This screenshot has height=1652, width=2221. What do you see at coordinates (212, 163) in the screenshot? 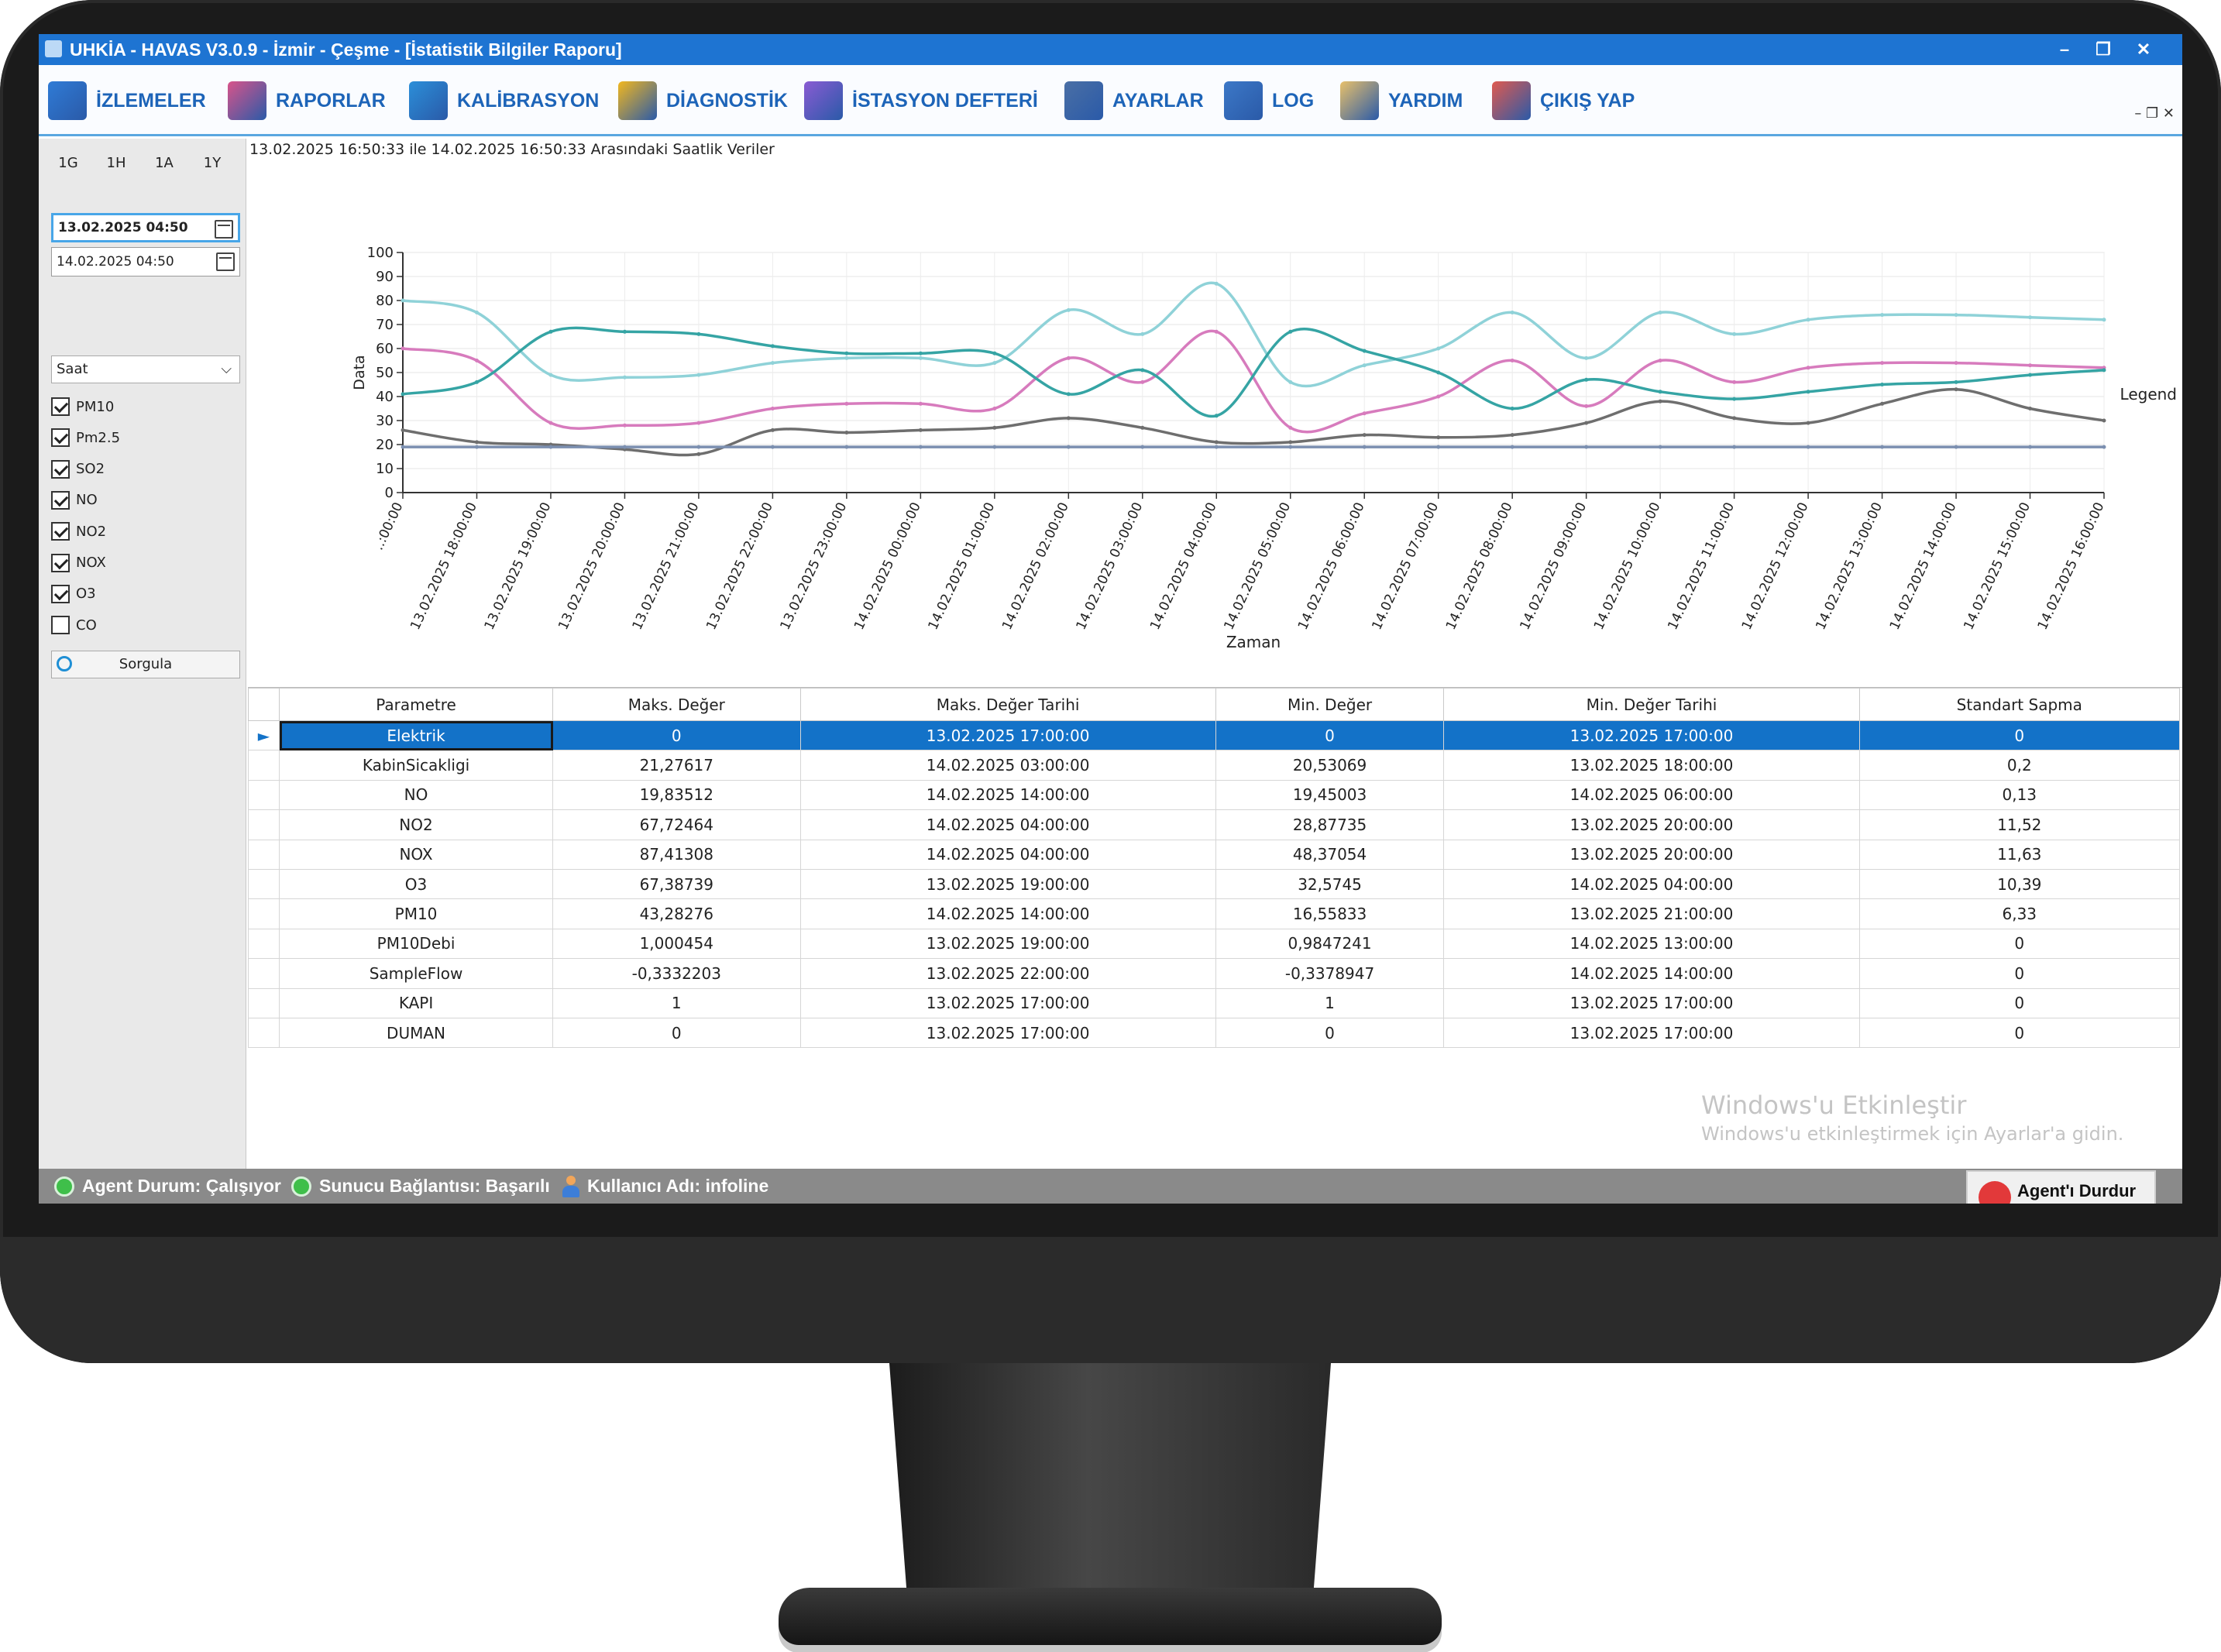
I see `range-button-1y: 1Y` at bounding box center [212, 163].